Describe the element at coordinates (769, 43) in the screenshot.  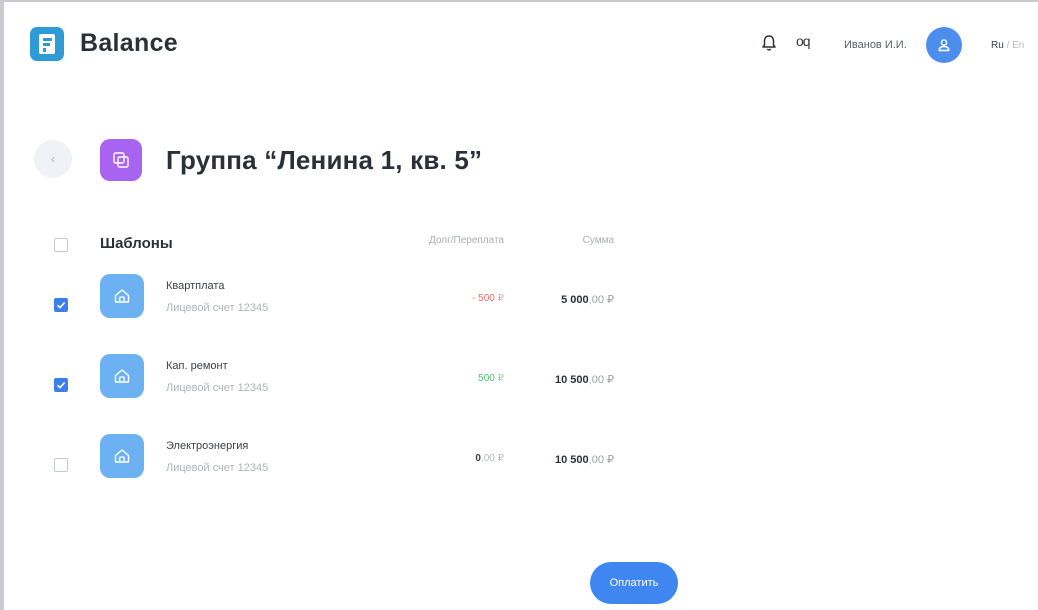
I see `bell-icon` at that location.